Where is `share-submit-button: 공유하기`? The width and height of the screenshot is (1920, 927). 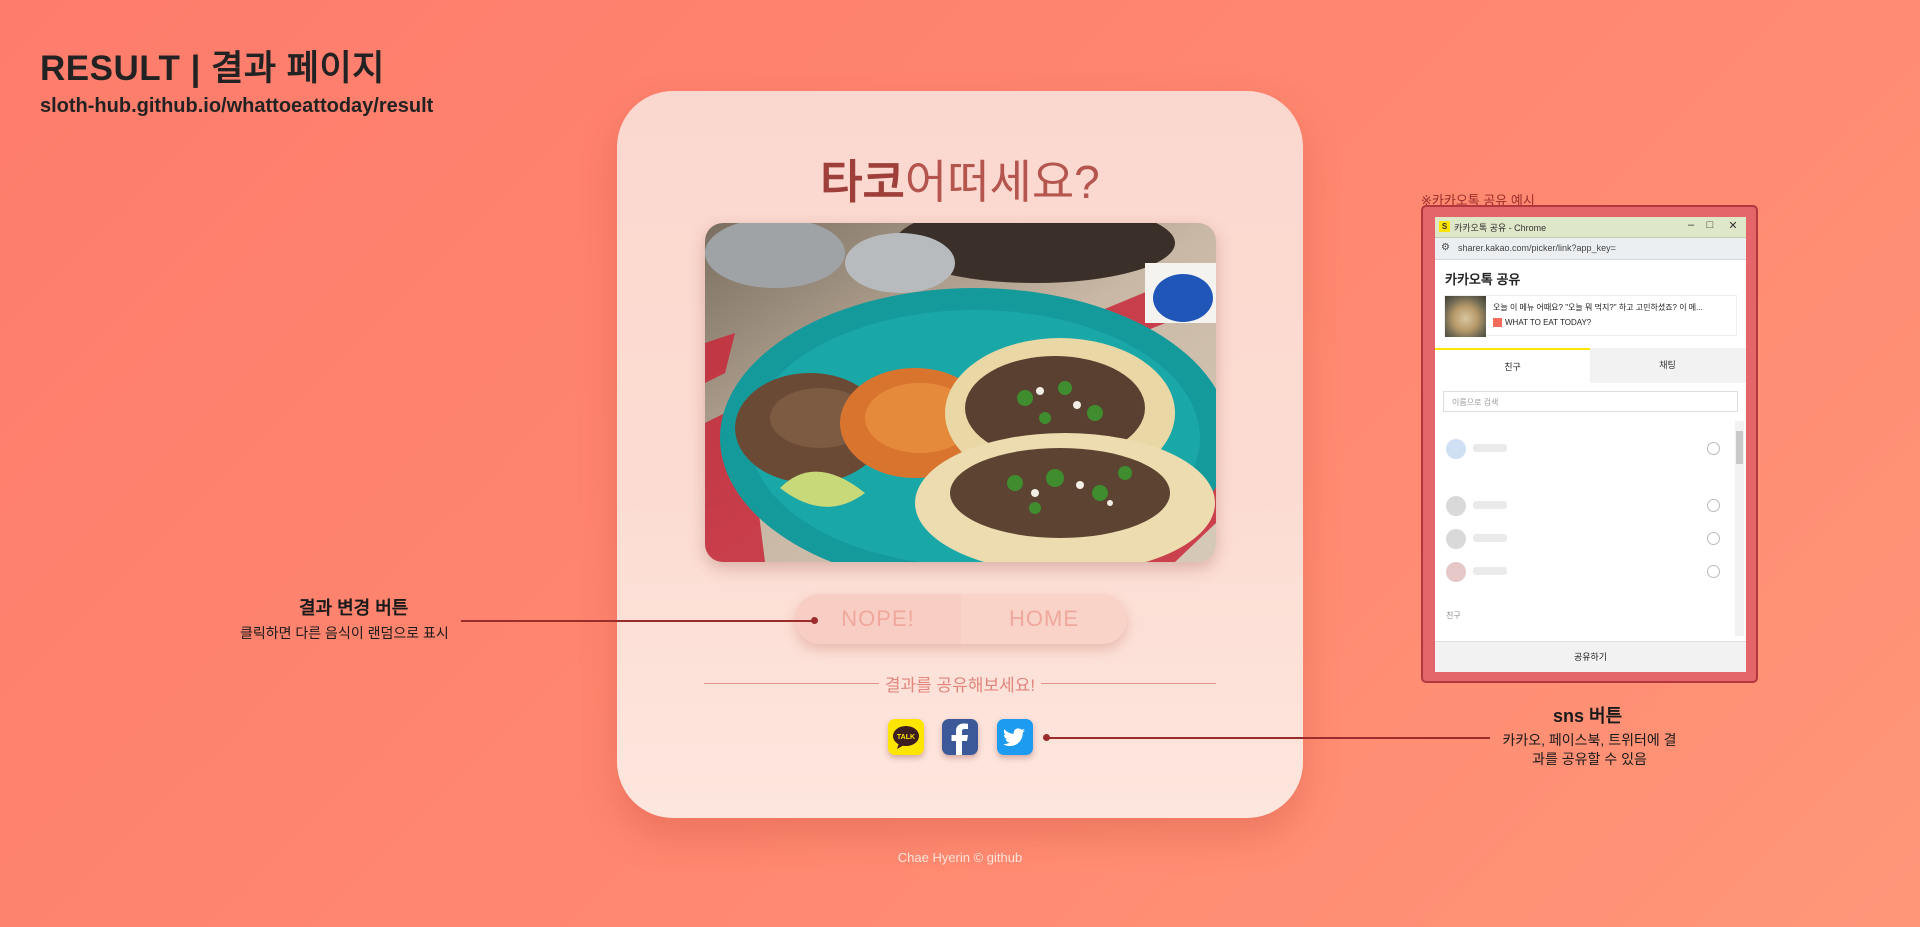
share-submit-button: 공유하기 is located at coordinates (1590, 656).